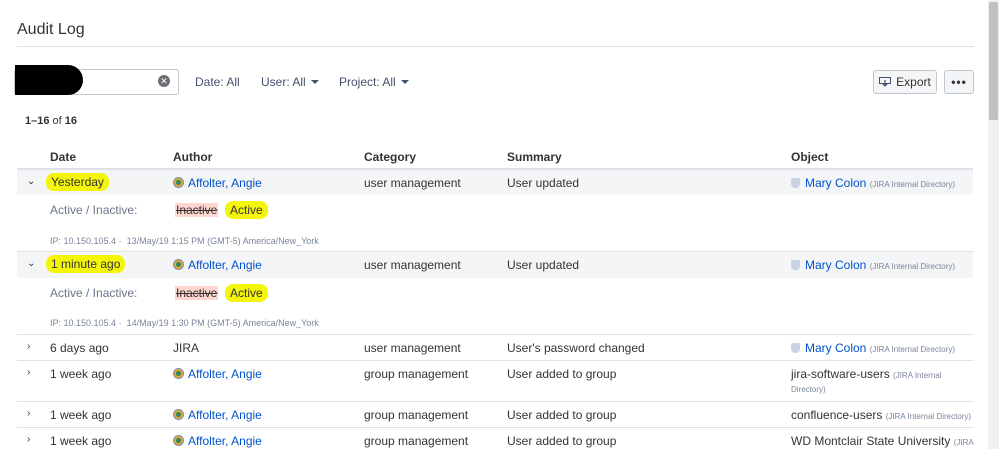 The height and width of the screenshot is (449, 999). Describe the element at coordinates (576, 348) in the screenshot. I see `summary-cell: User's password changed` at that location.